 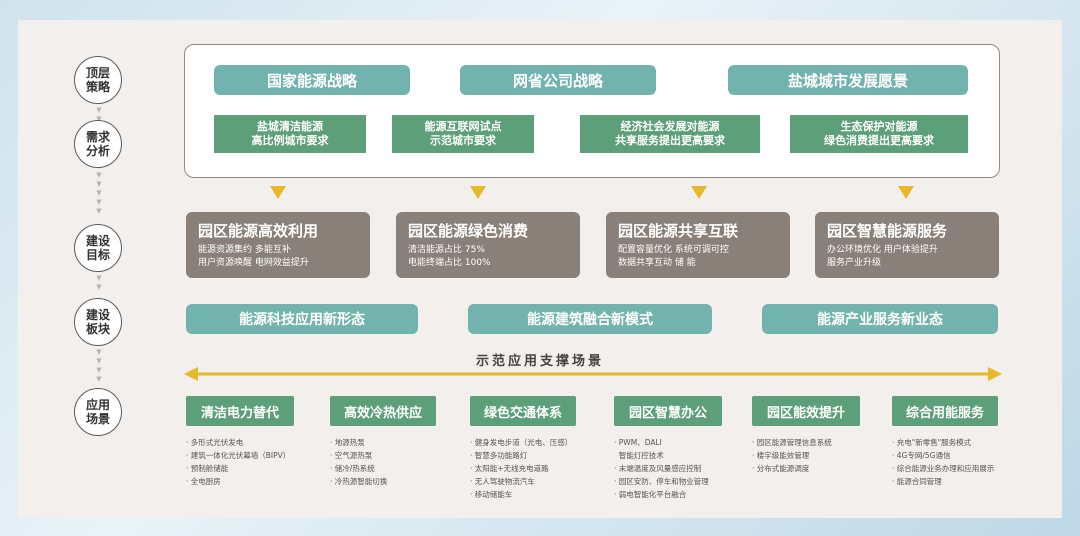 I want to click on list-item: · 无人驾驶物流汽车, so click(x=502, y=481).